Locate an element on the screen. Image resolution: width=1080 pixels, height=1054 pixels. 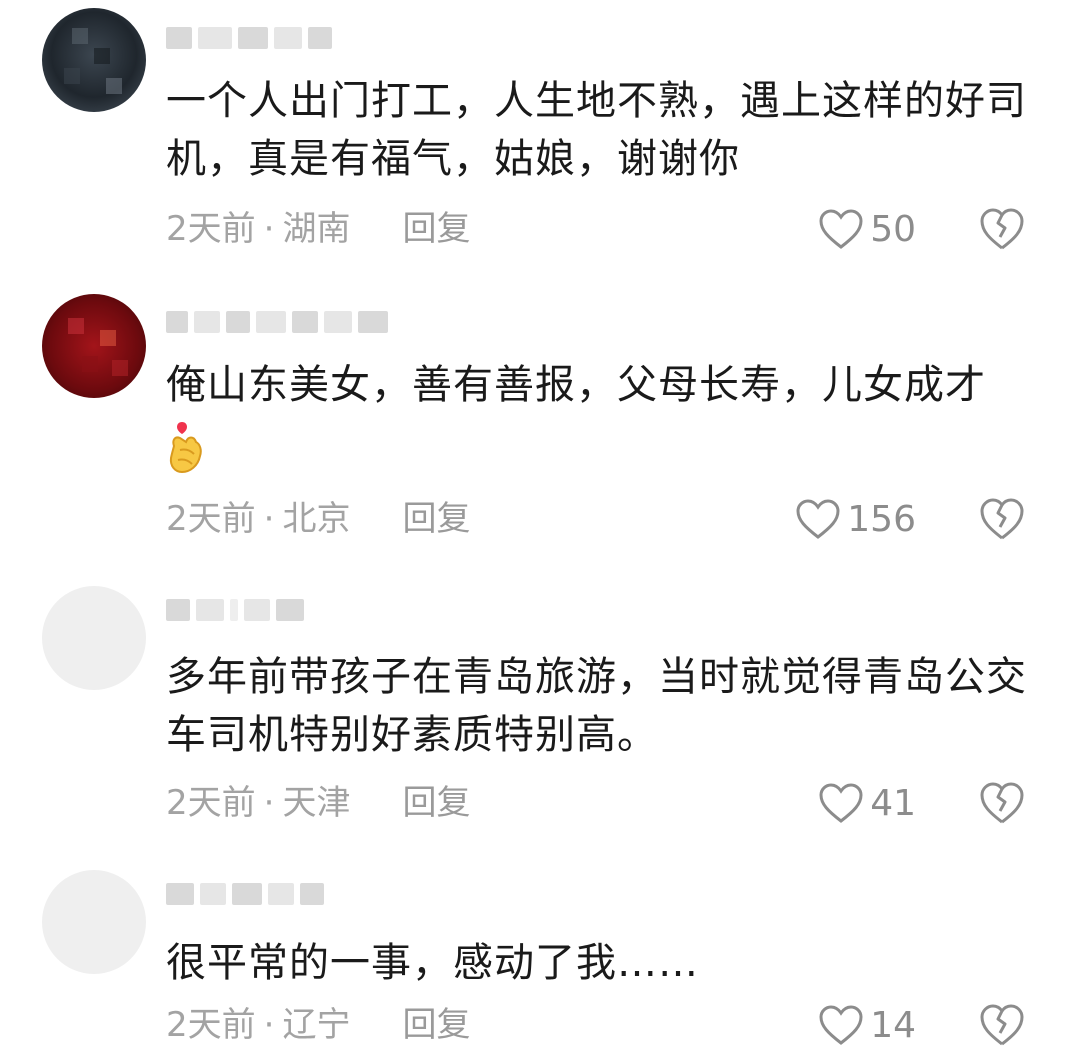
comment-text-body: 俺山东美女，善有善报，父母长寿，儿女成才 is located at coordinates (576, 385).